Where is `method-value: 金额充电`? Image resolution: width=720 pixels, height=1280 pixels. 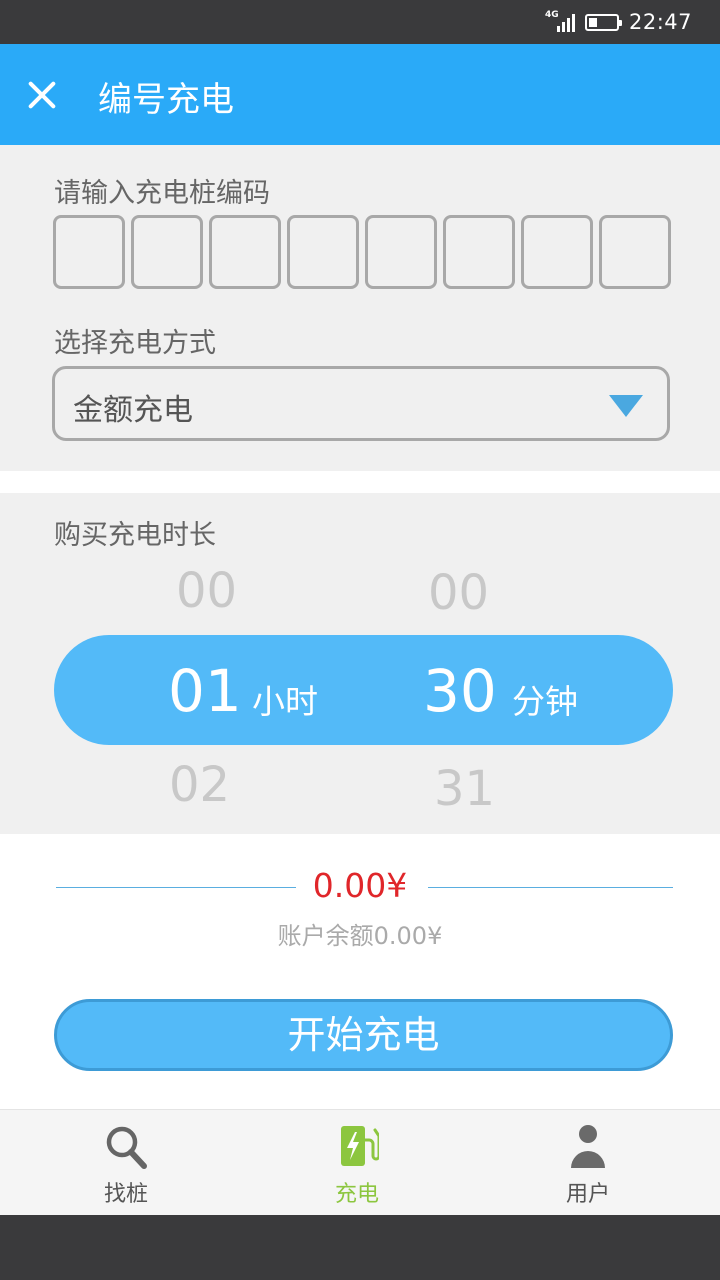 method-value: 金额充电 is located at coordinates (133, 410).